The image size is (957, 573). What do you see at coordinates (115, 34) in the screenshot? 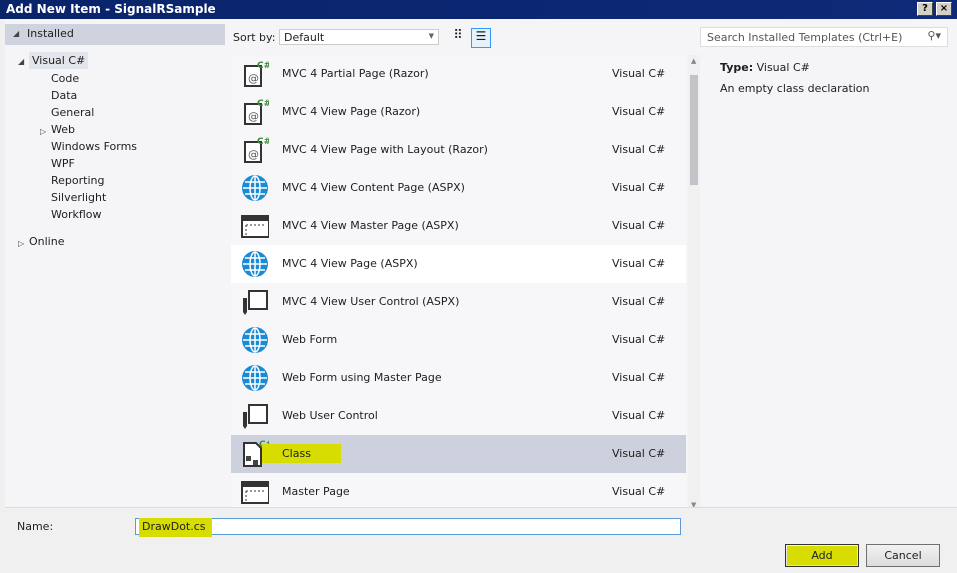
I see `tree-item-installed: ◢ Installed` at bounding box center [115, 34].